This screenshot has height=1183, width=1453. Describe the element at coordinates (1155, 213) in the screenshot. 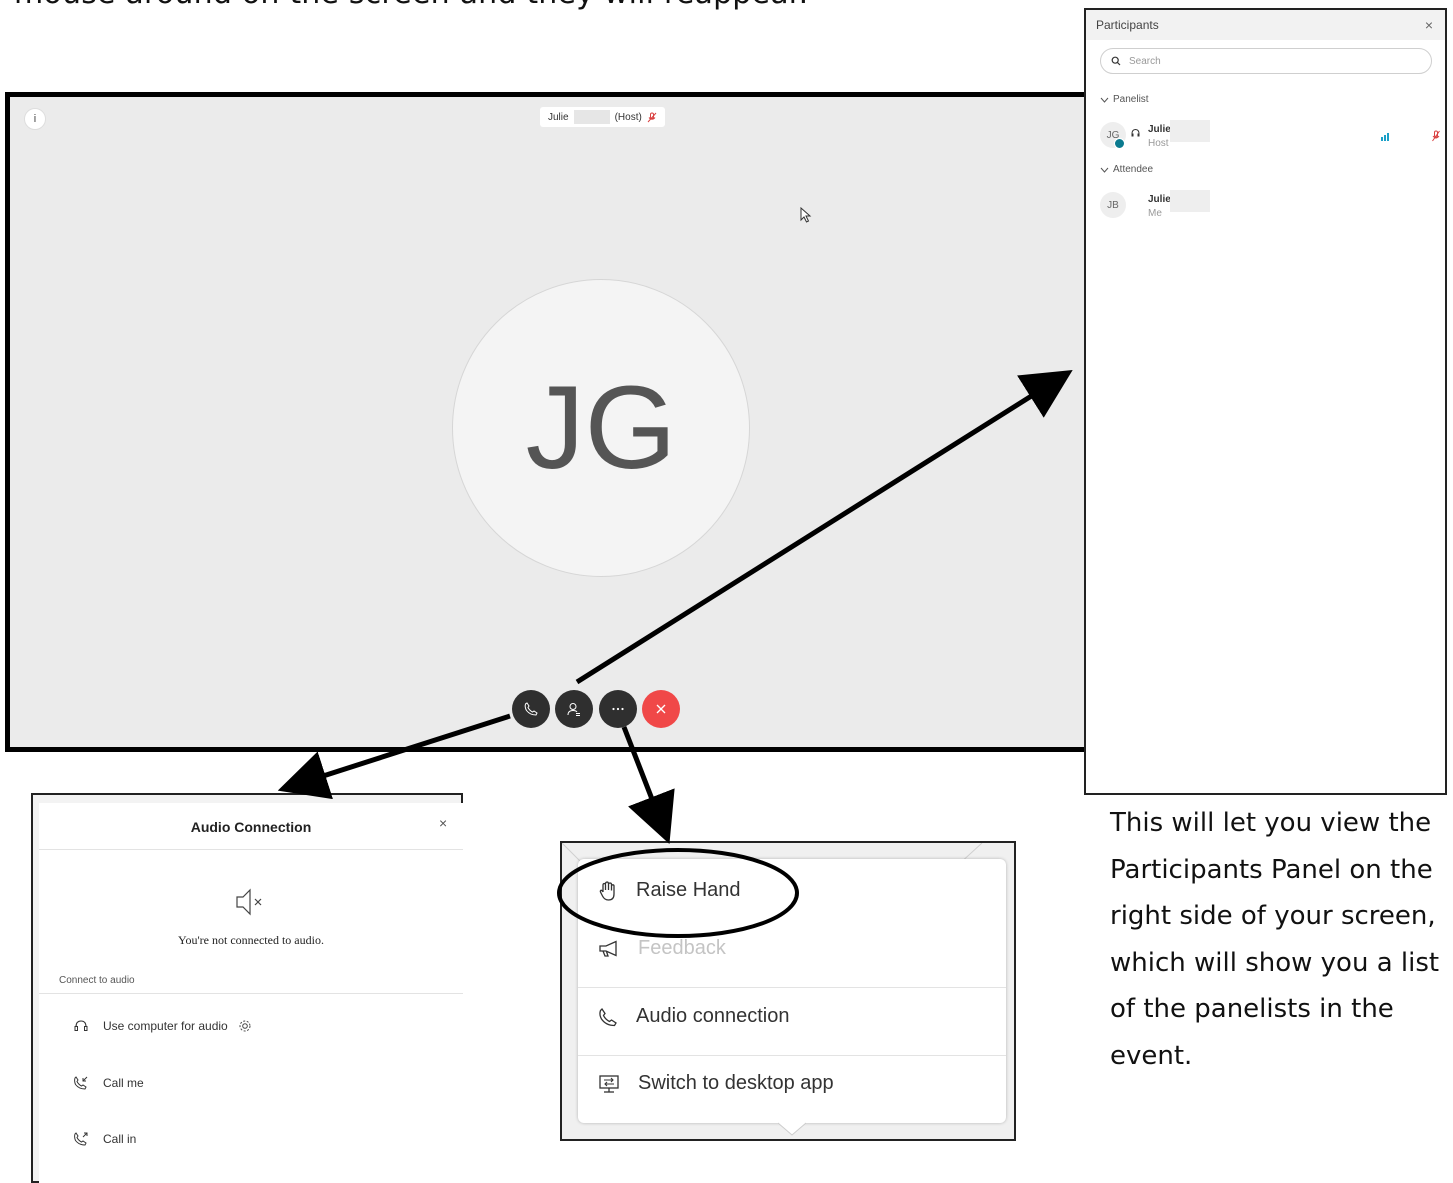

I see `participant-role: Me` at that location.